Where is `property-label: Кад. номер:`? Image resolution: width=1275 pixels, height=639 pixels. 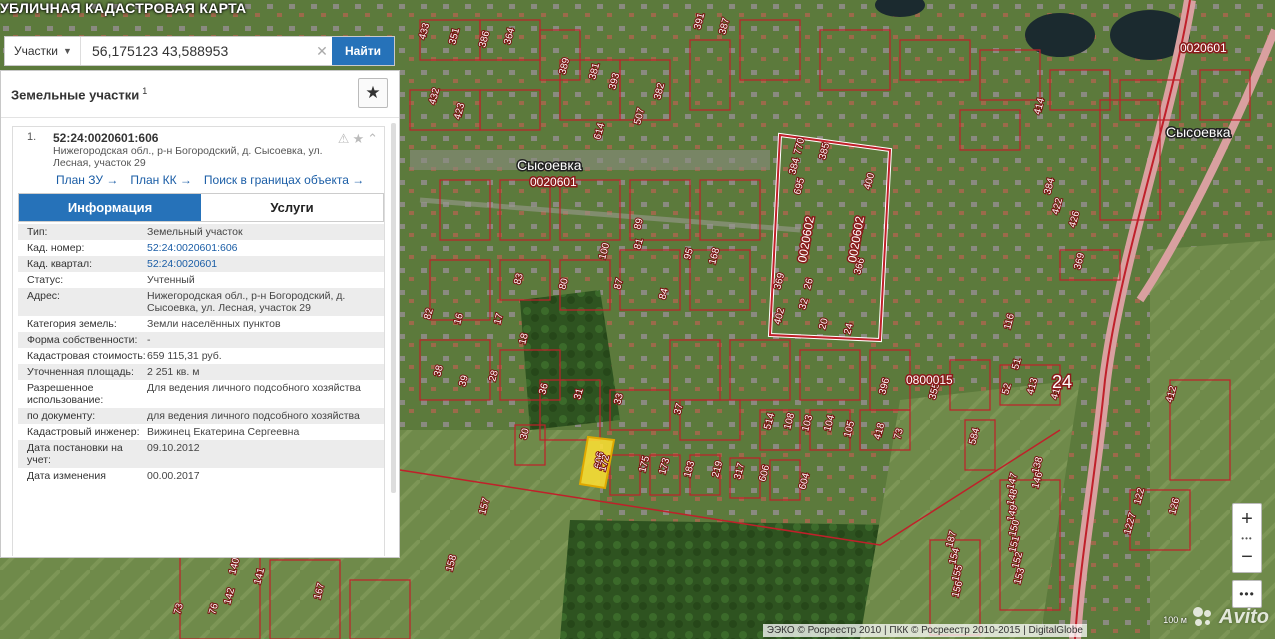
property-label: Кад. номер: is located at coordinates (56, 248).